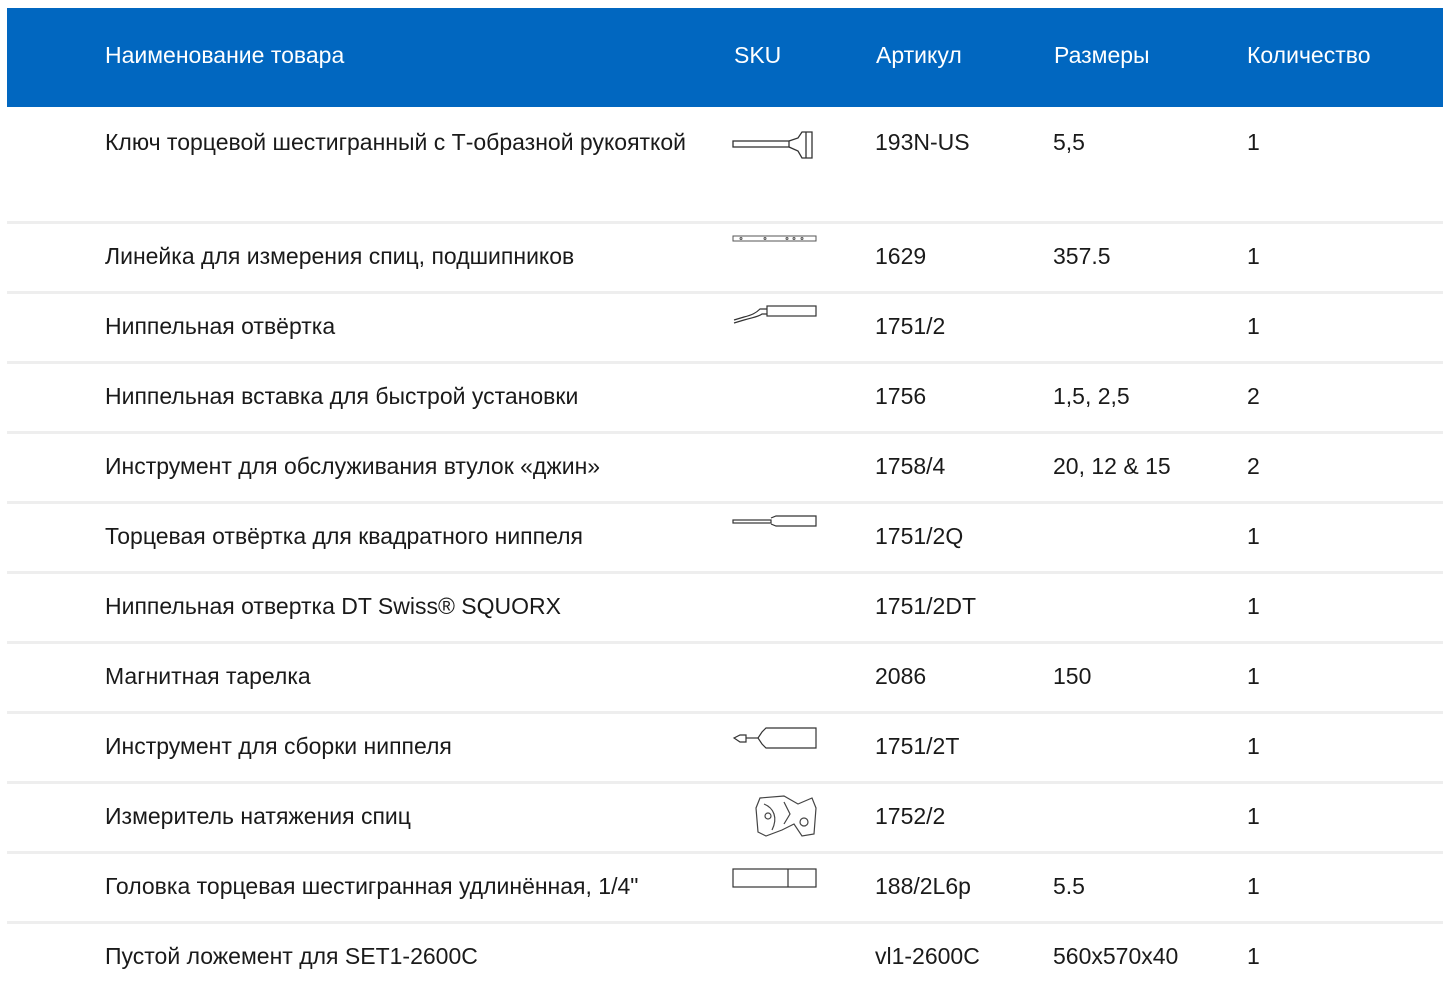  What do you see at coordinates (278, 746) in the screenshot?
I see `product-name: Инструмент для сборки ниппеля` at bounding box center [278, 746].